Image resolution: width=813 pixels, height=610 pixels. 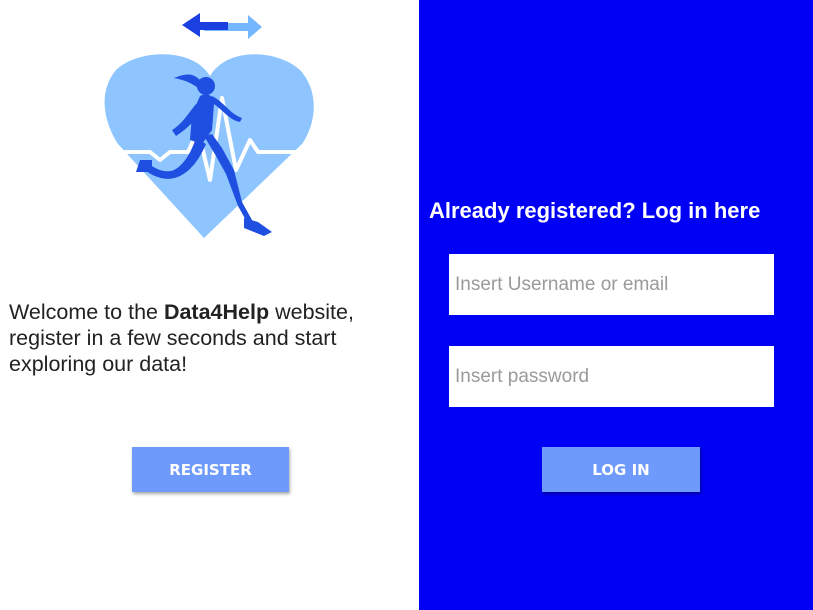 What do you see at coordinates (222, 26) in the screenshot?
I see `left-right-arrows-icon` at bounding box center [222, 26].